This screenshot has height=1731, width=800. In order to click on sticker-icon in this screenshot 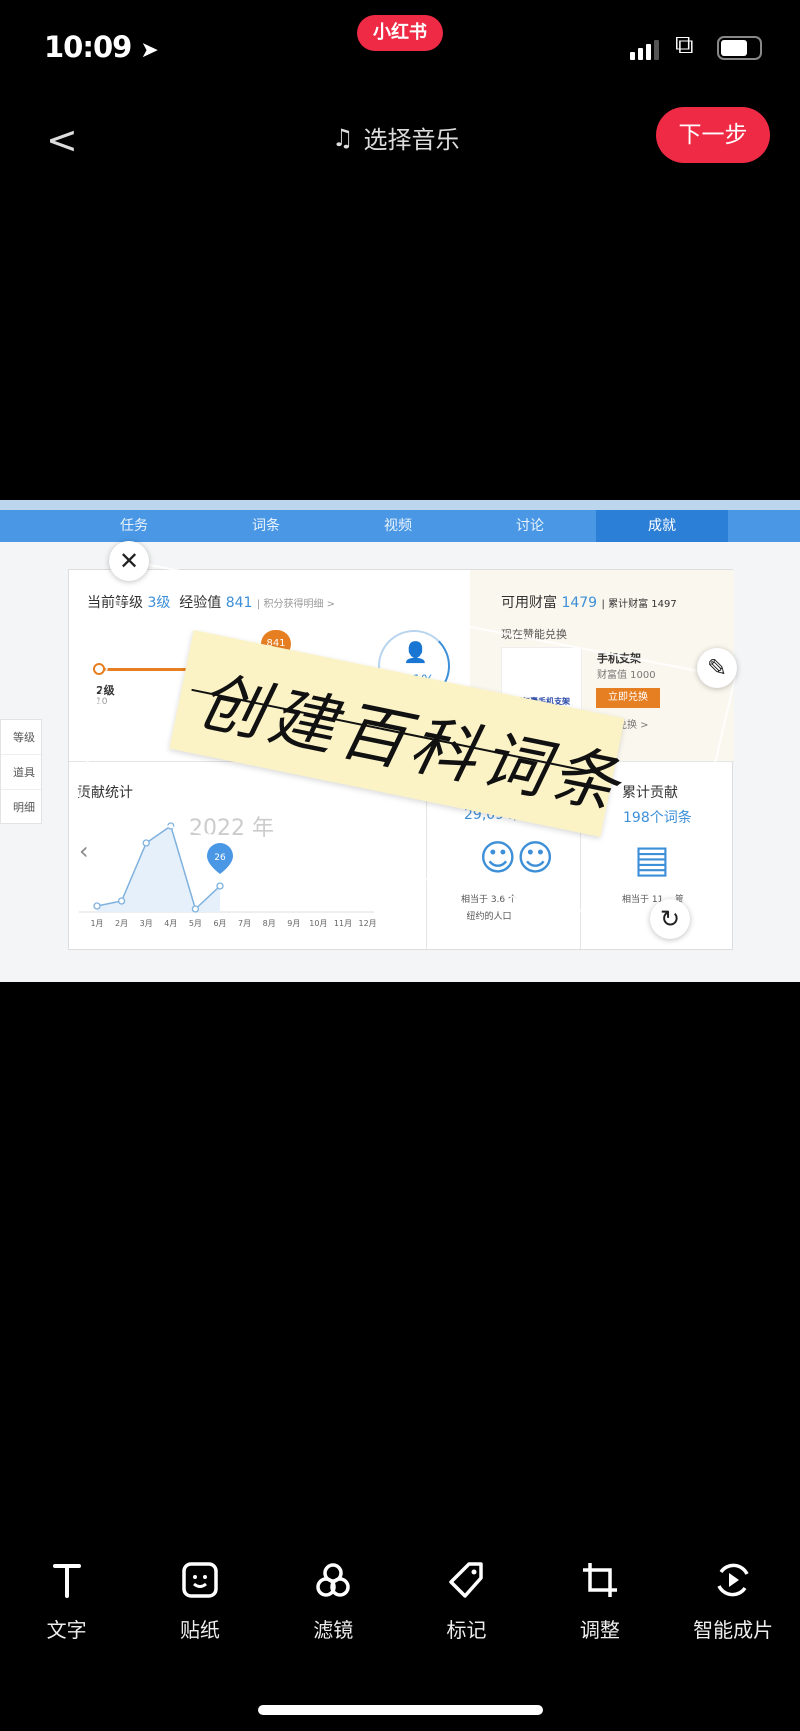, I will do `click(200, 1580)`.